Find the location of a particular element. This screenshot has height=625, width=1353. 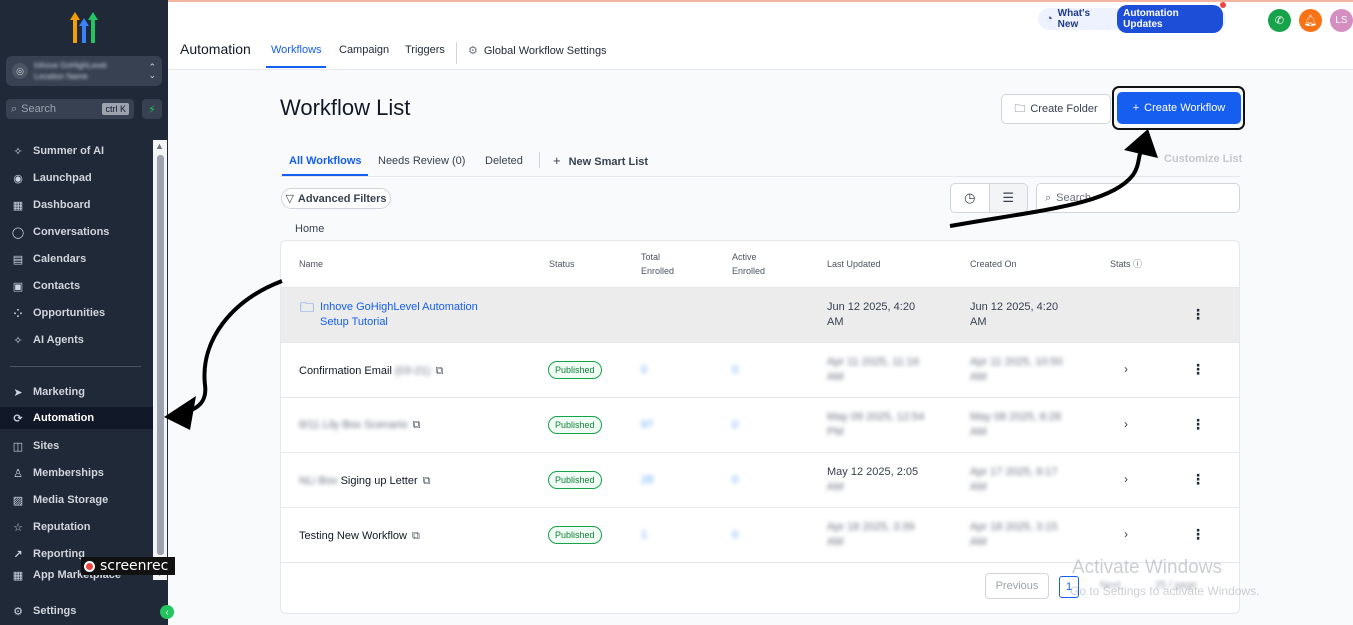

column-header-total-enrolled: Total Enrolled is located at coordinates (664, 264).